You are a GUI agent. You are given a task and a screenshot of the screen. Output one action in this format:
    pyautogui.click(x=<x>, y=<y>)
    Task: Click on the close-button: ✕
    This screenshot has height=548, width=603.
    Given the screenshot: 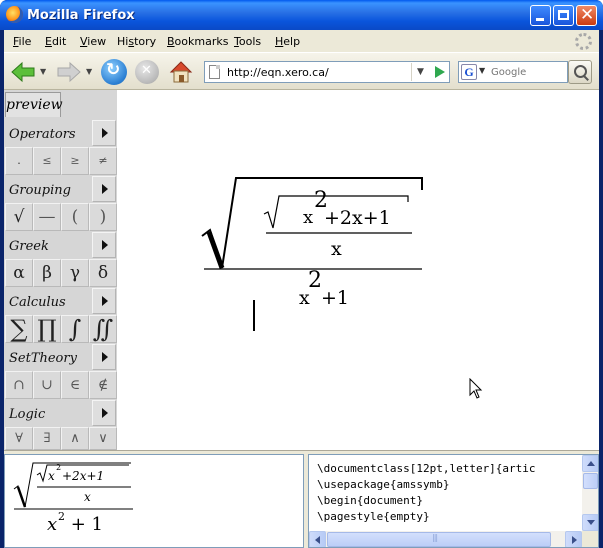 What is the action you would take?
    pyautogui.click(x=586, y=15)
    